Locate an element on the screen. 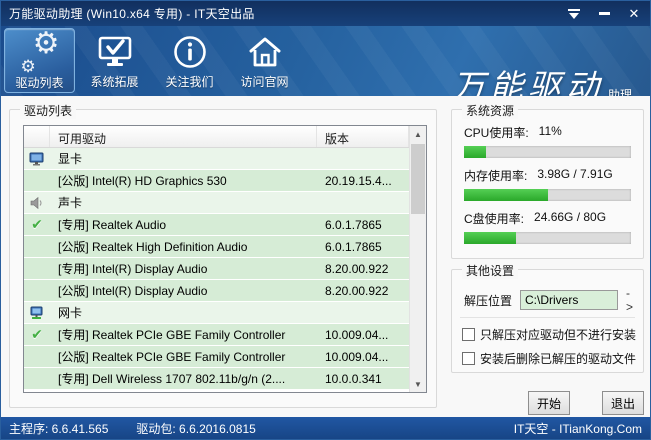 This screenshot has height=440, width=651. extract-location-row: 解压位置 -> is located at coordinates (548, 300).